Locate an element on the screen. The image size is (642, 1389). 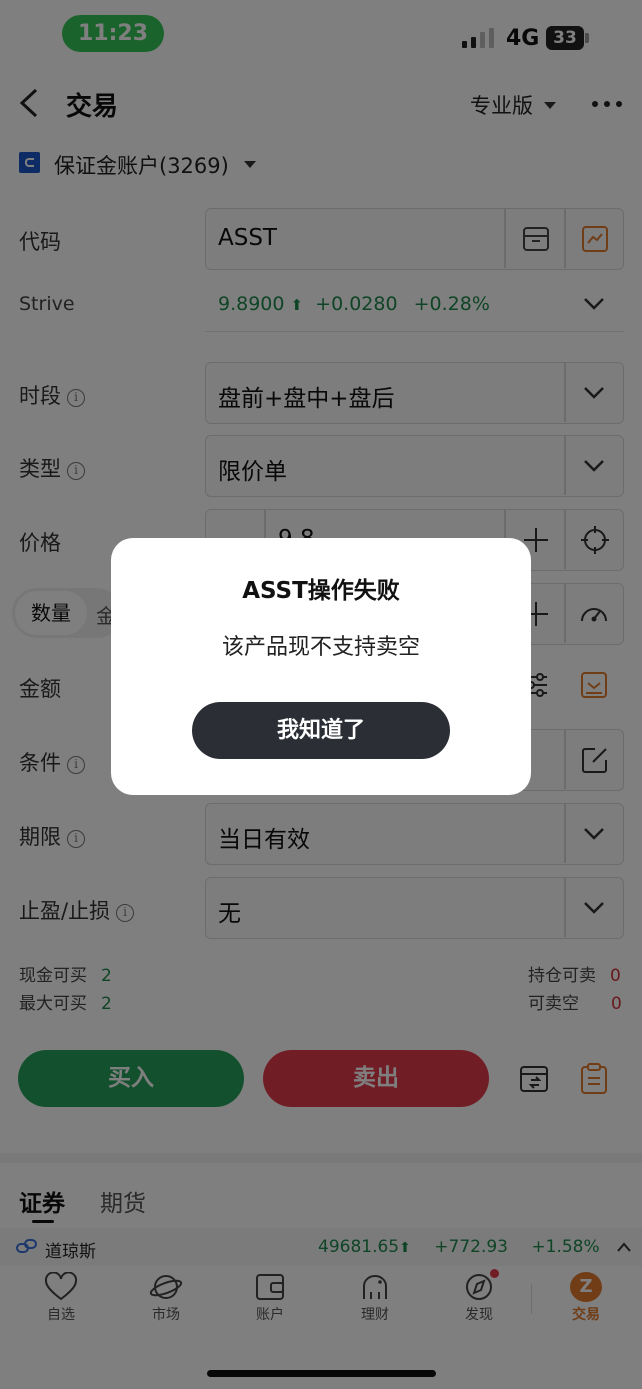
dialog-title: ASST操作失败 is located at coordinates (321, 591).